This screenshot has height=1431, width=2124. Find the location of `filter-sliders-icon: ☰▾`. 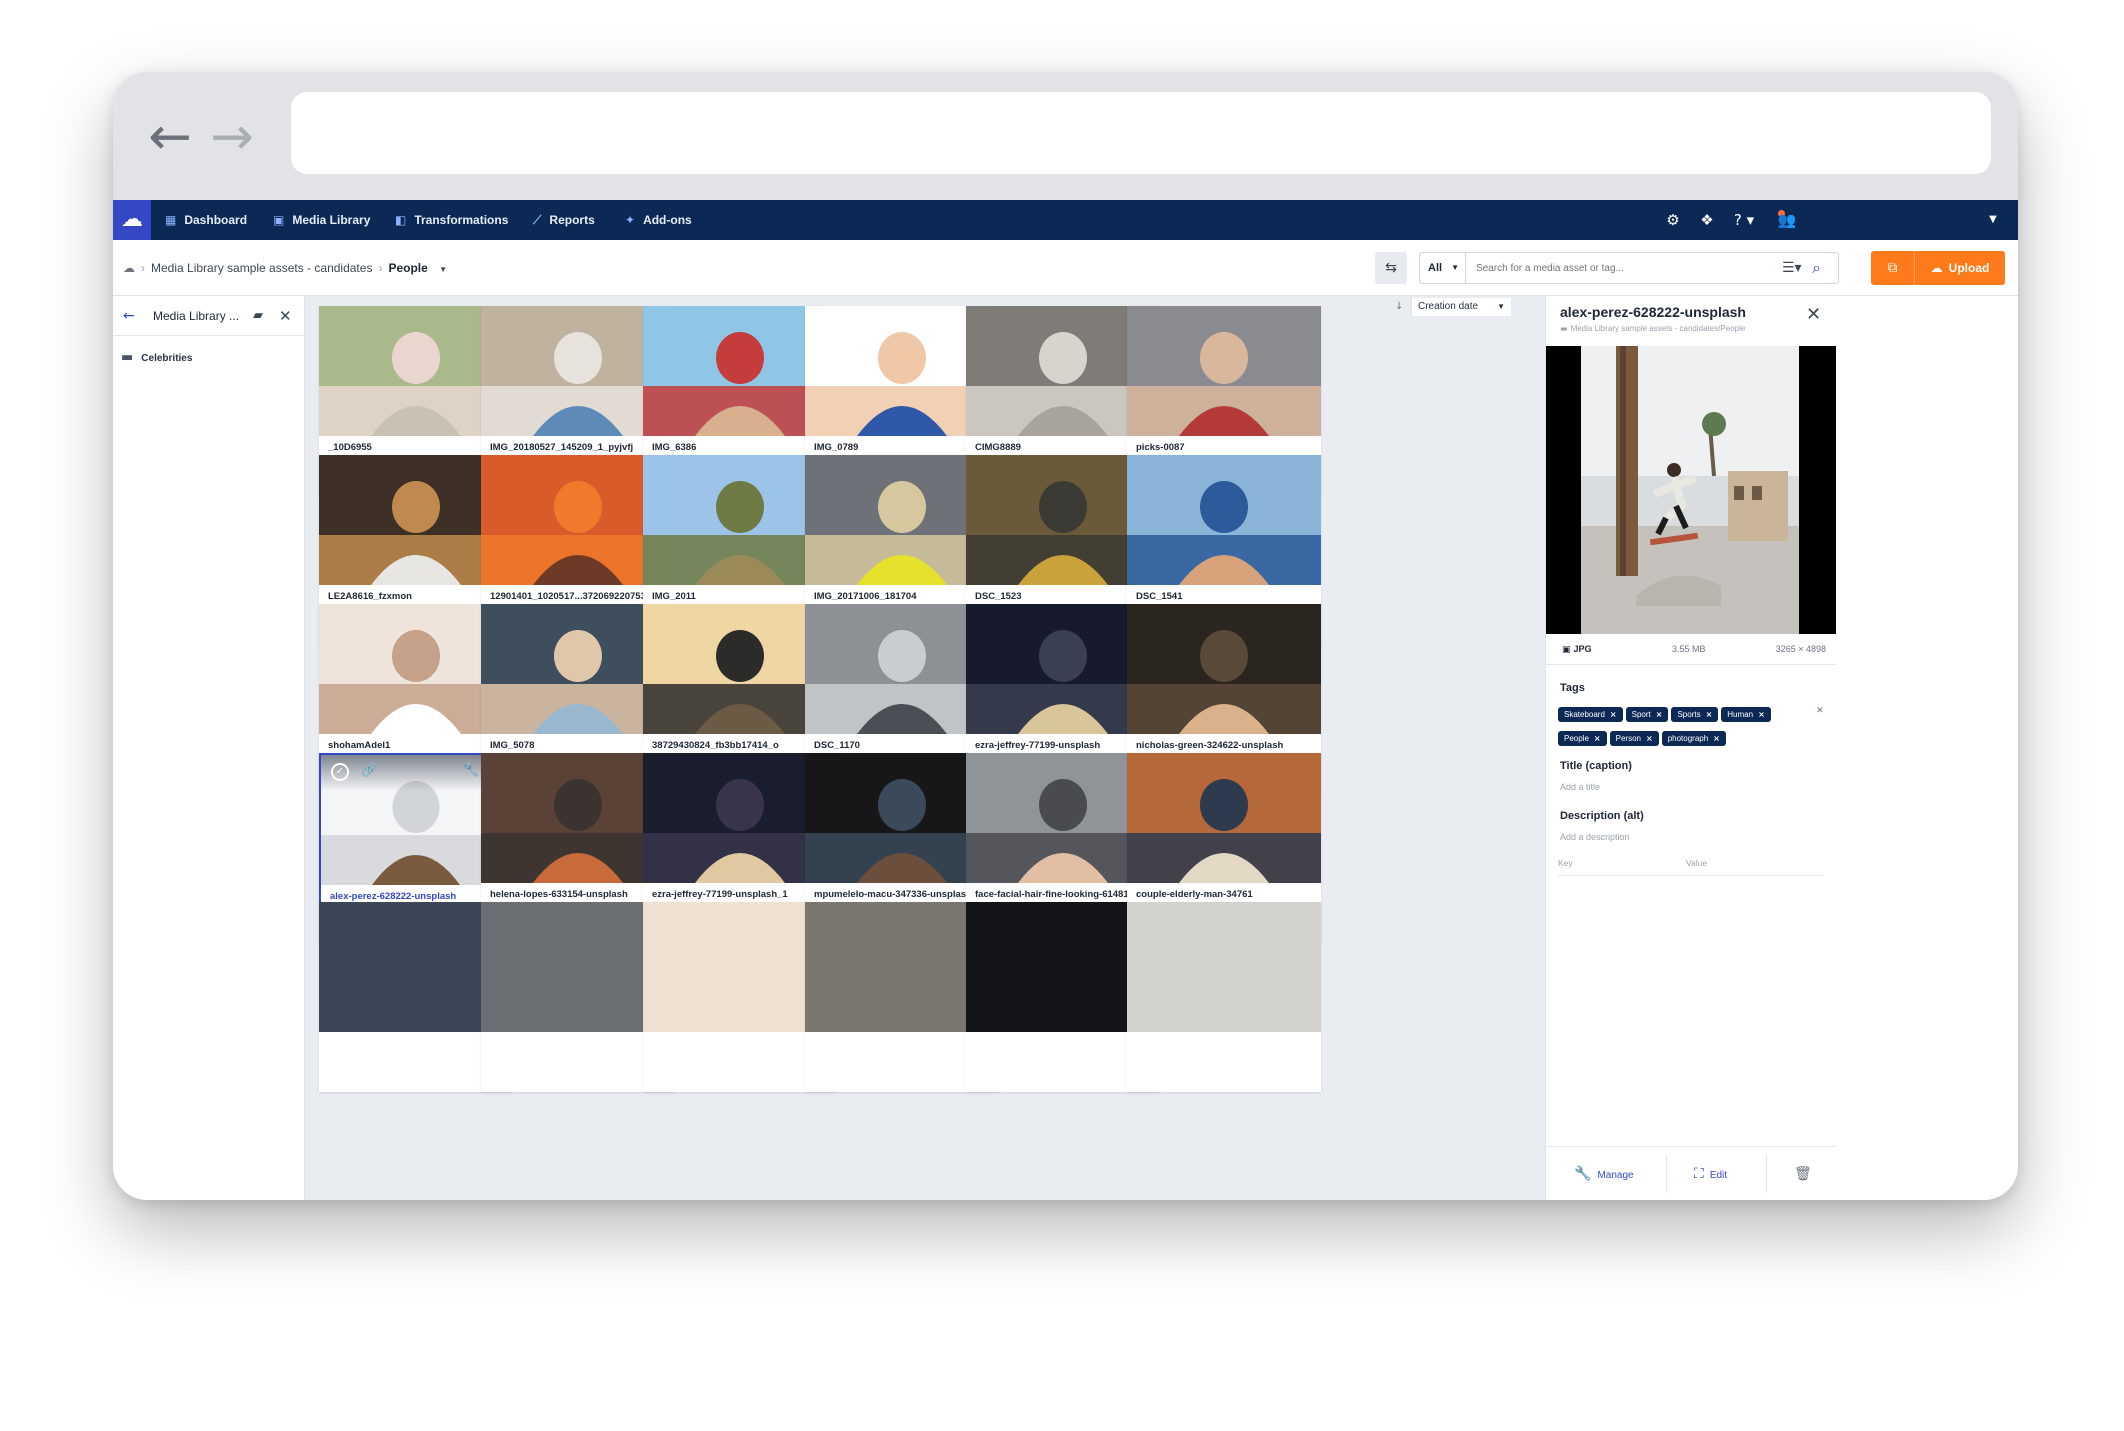

filter-sliders-icon: ☰▾ is located at coordinates (1792, 268).